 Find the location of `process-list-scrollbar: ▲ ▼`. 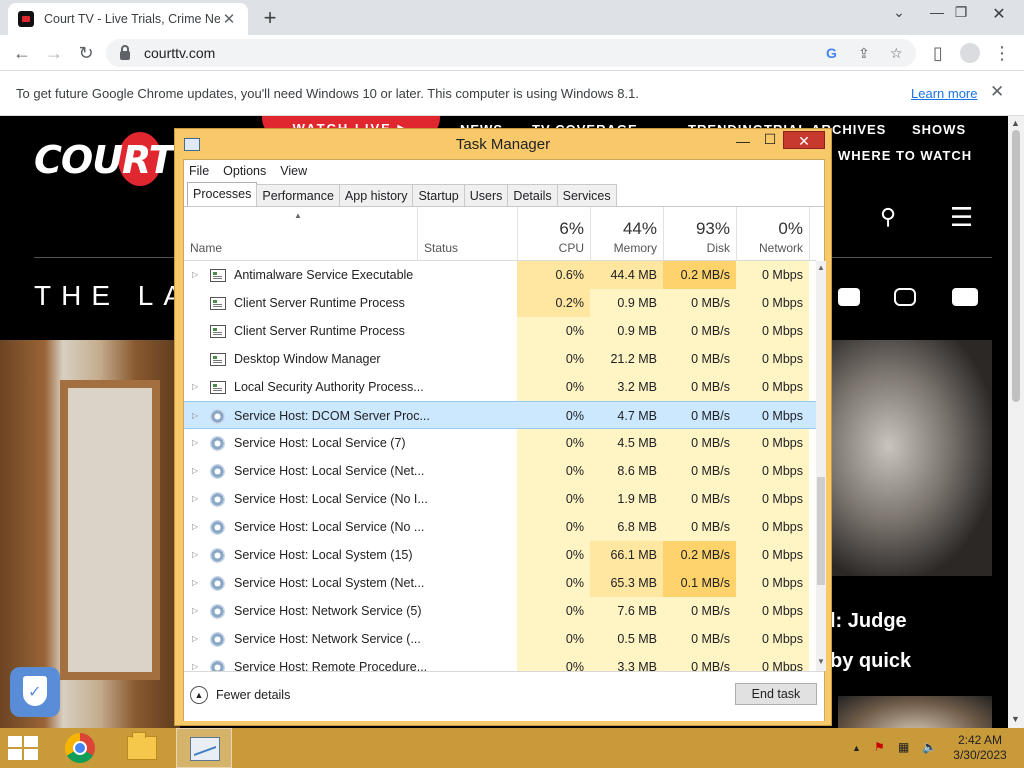

process-list-scrollbar: ▲ ▼ is located at coordinates (821, 466).